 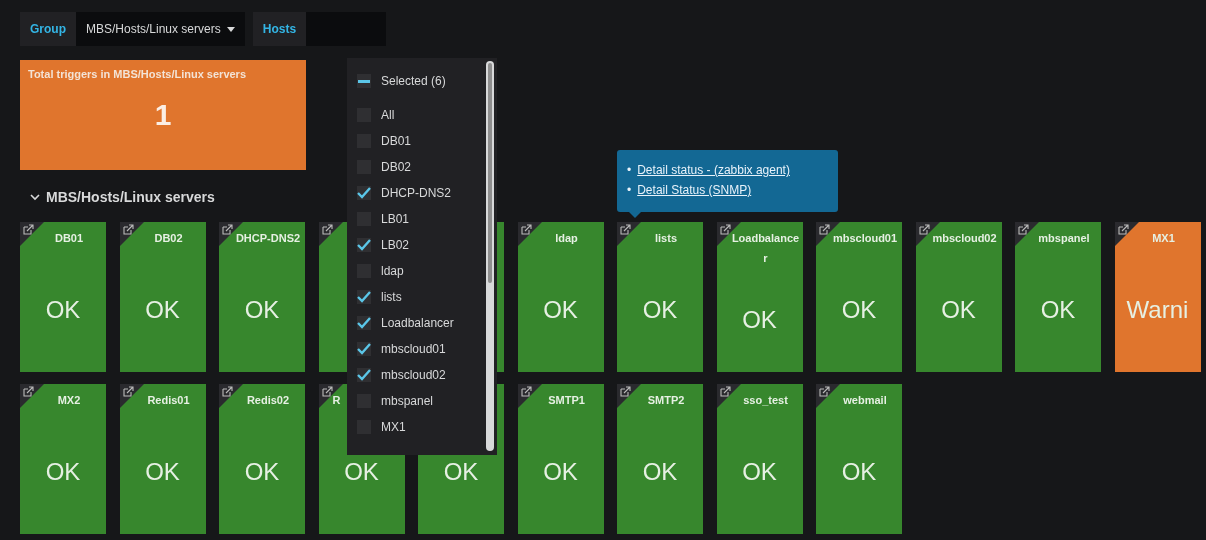 I want to click on menu-item: LB02, so click(x=420, y=245).